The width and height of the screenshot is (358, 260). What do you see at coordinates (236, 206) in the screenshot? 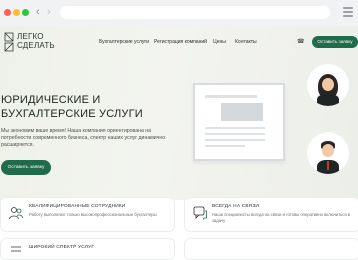
I see `feature-title: ВСЕГДА НА СВЯЗИ` at bounding box center [236, 206].